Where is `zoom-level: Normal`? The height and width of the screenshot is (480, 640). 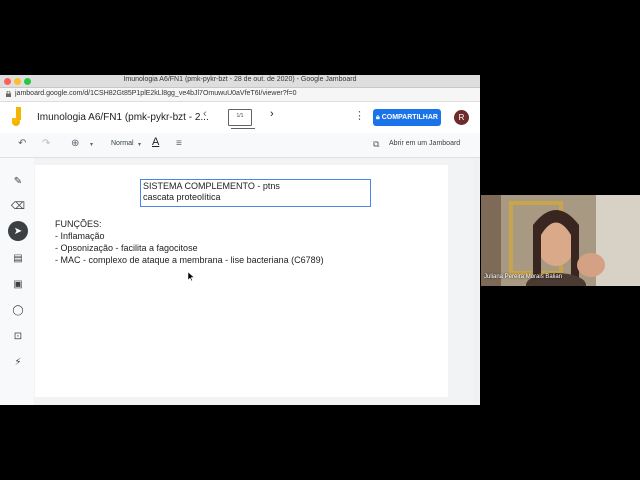 zoom-level: Normal is located at coordinates (122, 143).